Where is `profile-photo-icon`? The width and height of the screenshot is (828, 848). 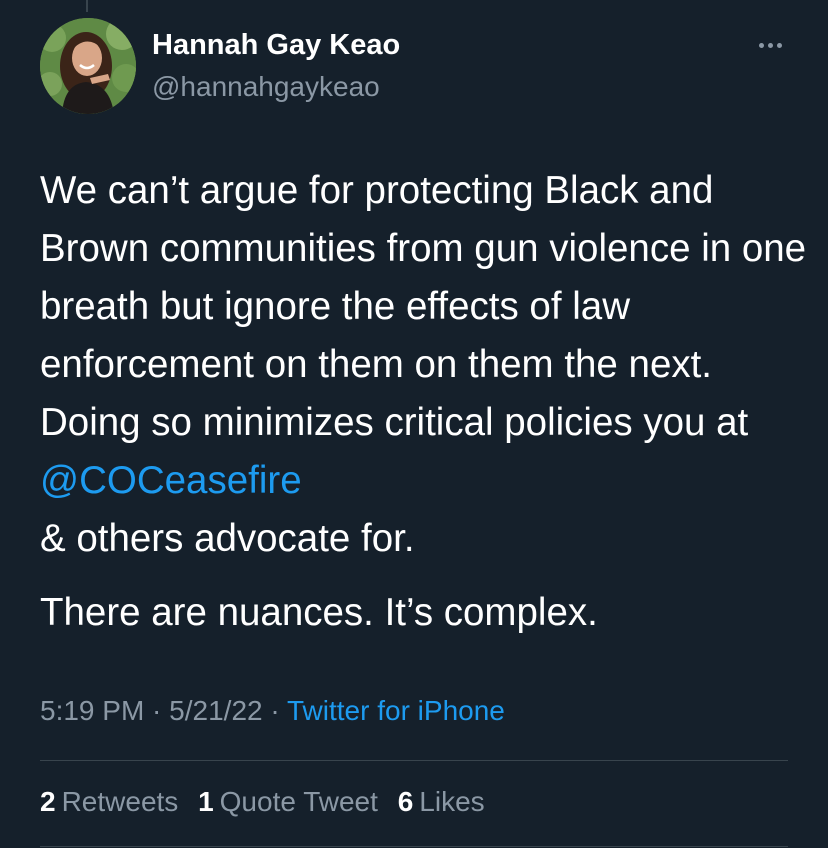
profile-photo-icon is located at coordinates (88, 66).